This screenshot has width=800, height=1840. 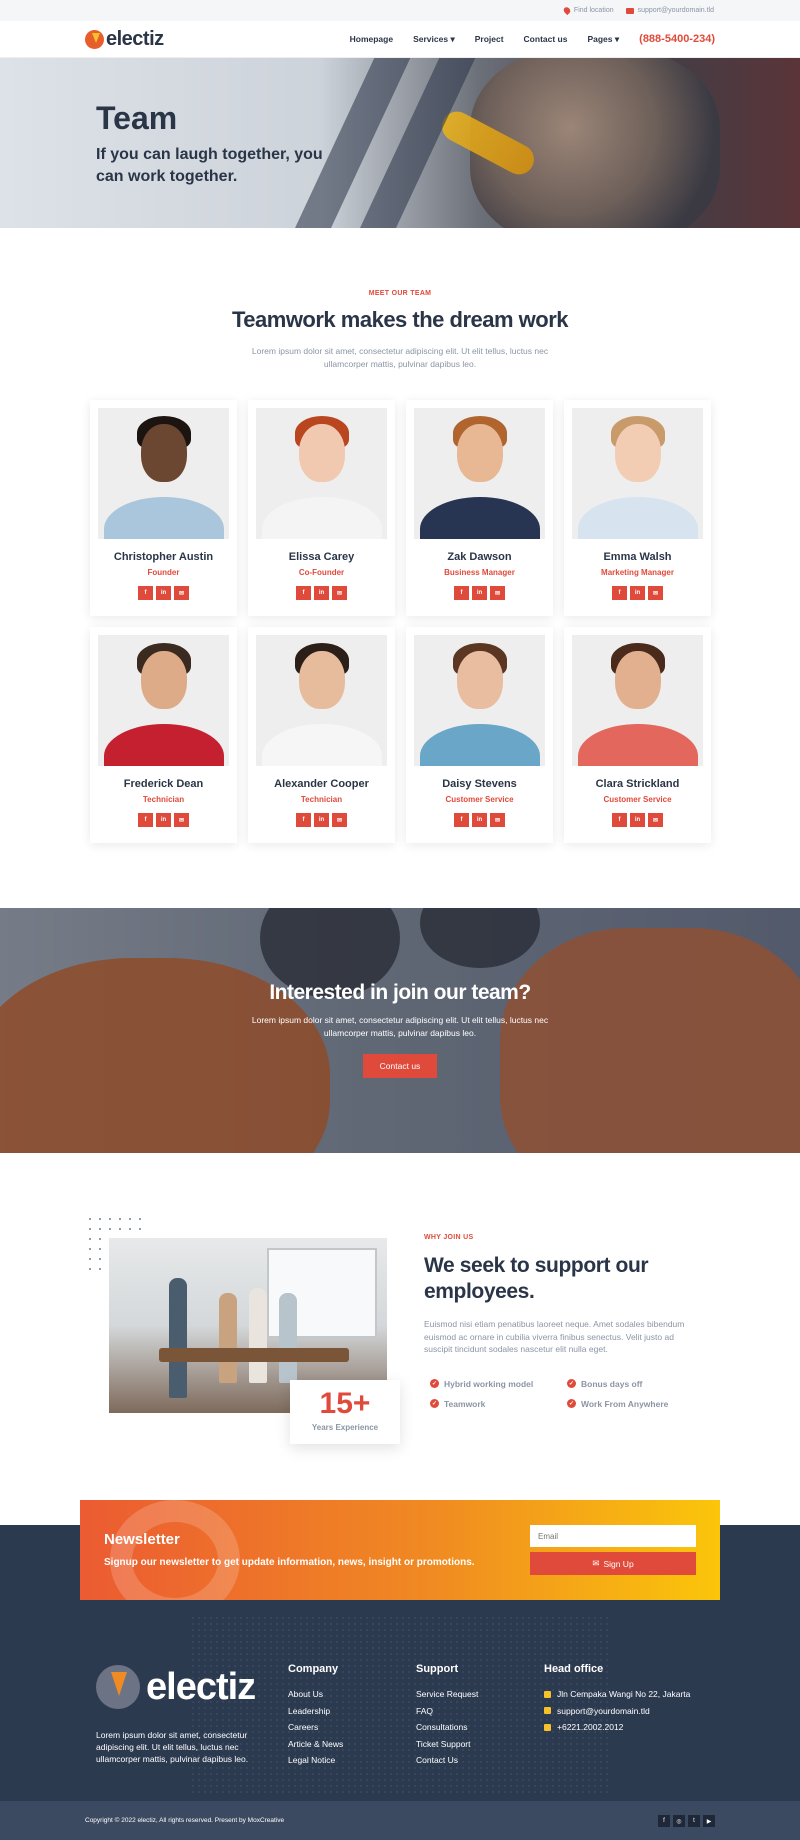 I want to click on member-name: Emma Walsh, so click(x=637, y=557).